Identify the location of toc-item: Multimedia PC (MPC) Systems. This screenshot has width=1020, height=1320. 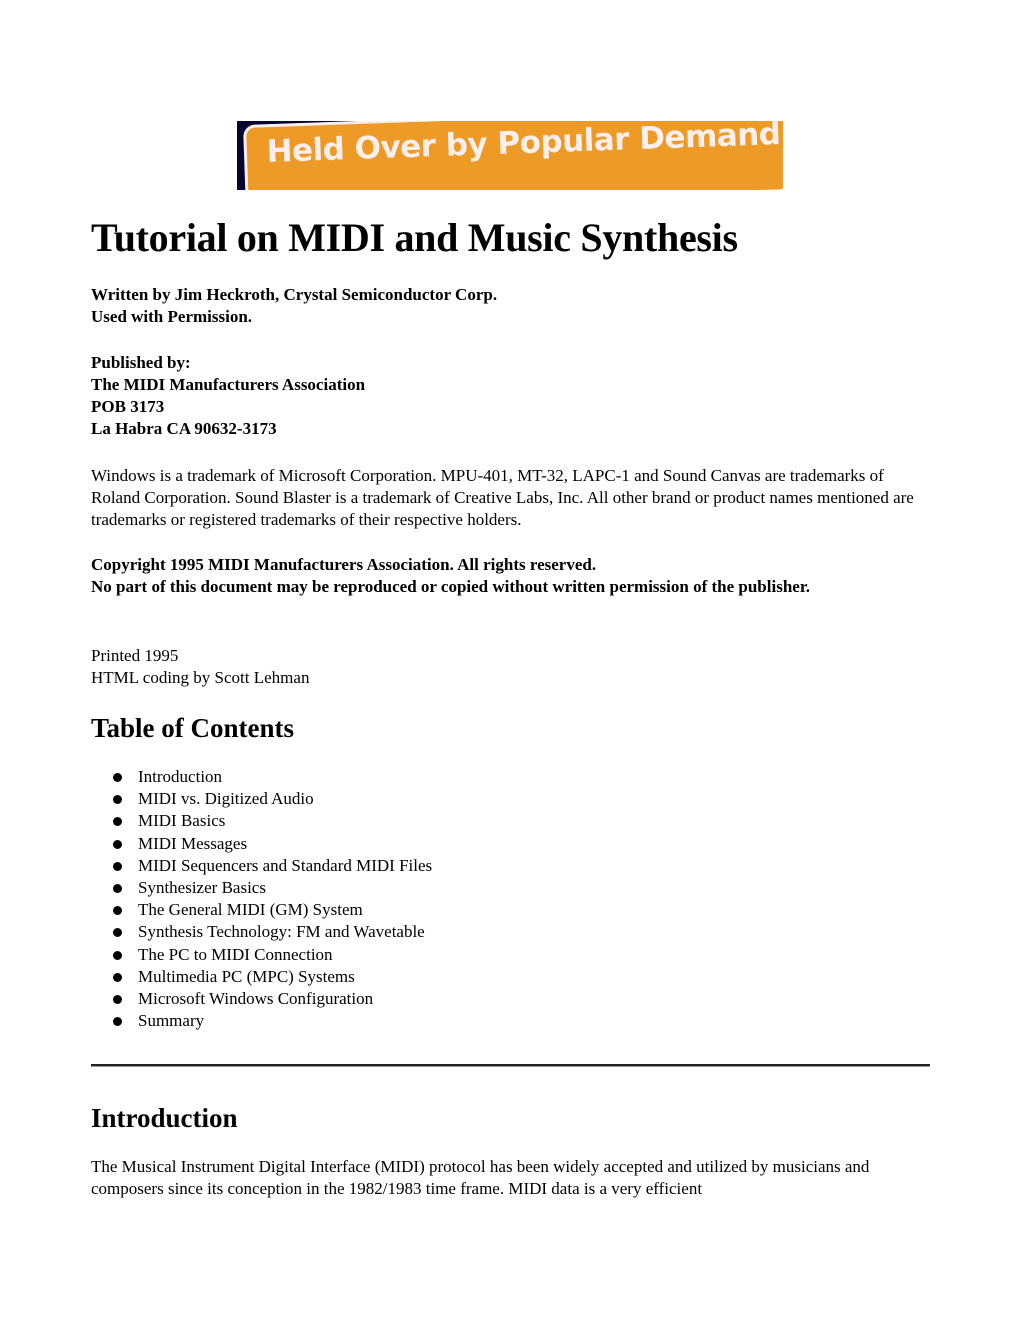
(261, 977).